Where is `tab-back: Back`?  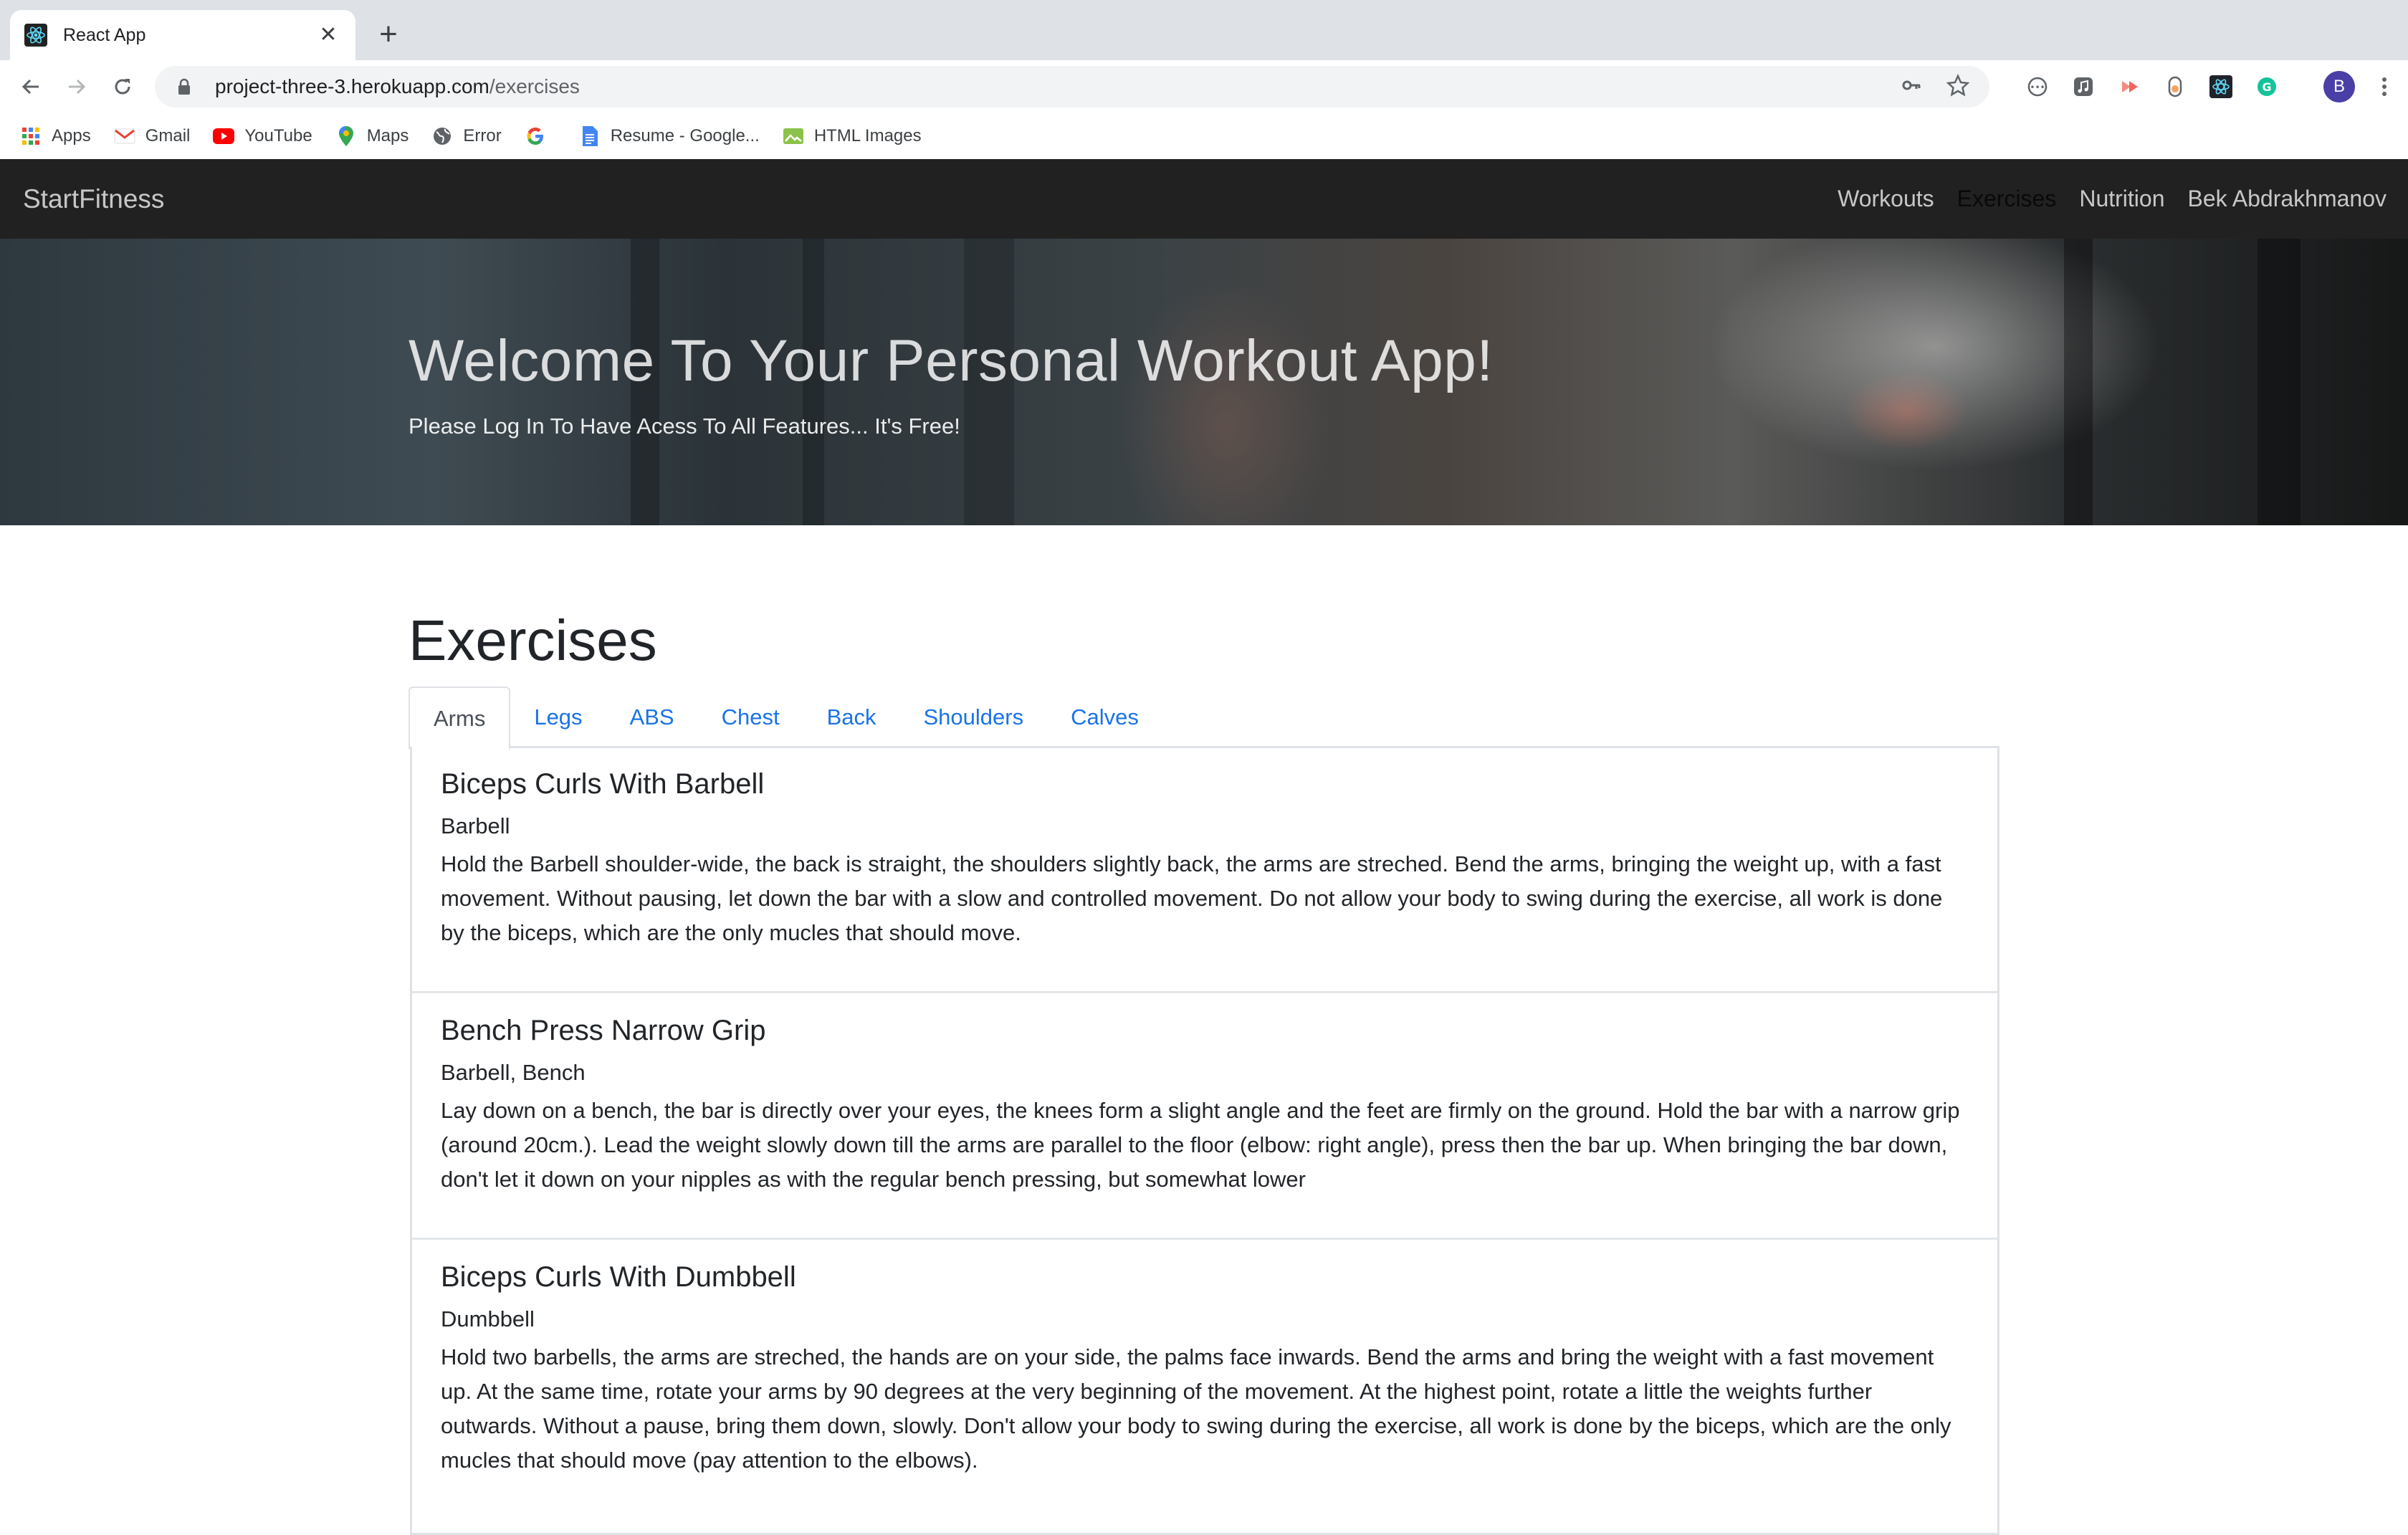
tab-back: Back is located at coordinates (851, 717).